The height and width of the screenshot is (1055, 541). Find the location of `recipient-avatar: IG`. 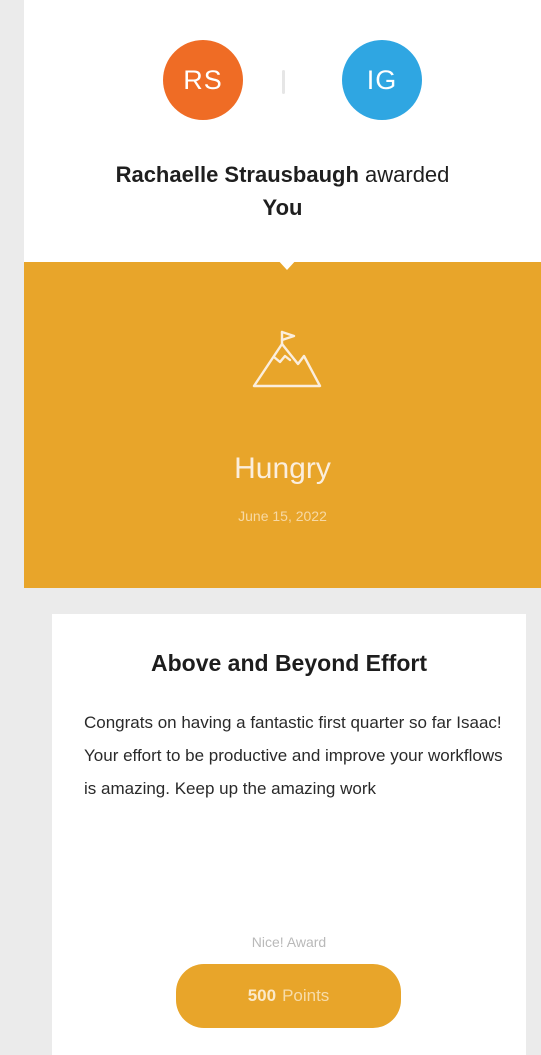

recipient-avatar: IG is located at coordinates (382, 80).